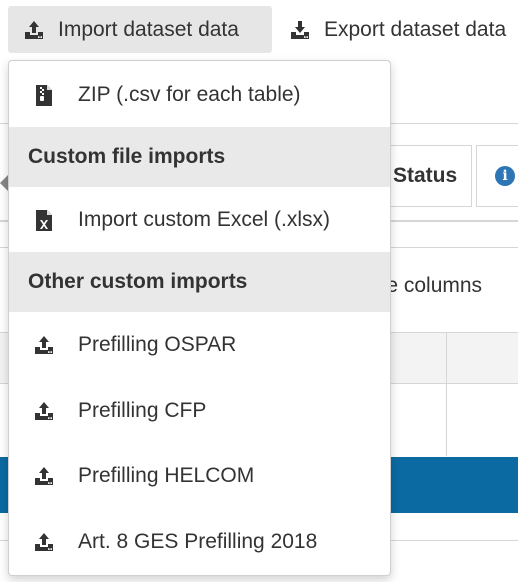 The height and width of the screenshot is (582, 518). I want to click on export-dataset-button: Export dataset data, so click(404, 29).